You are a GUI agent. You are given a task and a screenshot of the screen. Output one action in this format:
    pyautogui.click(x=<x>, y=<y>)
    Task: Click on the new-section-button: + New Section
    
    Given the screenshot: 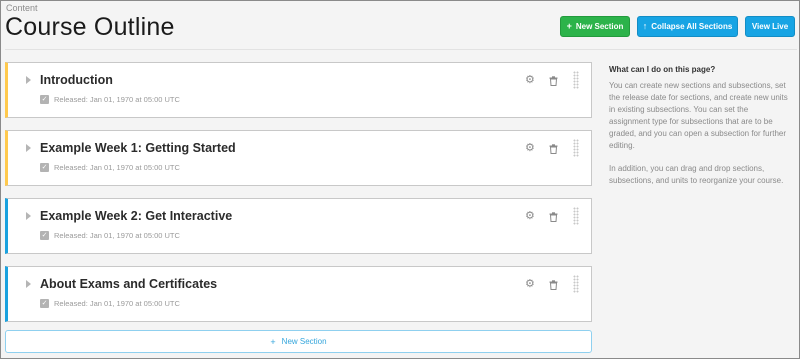 What is the action you would take?
    pyautogui.click(x=595, y=26)
    